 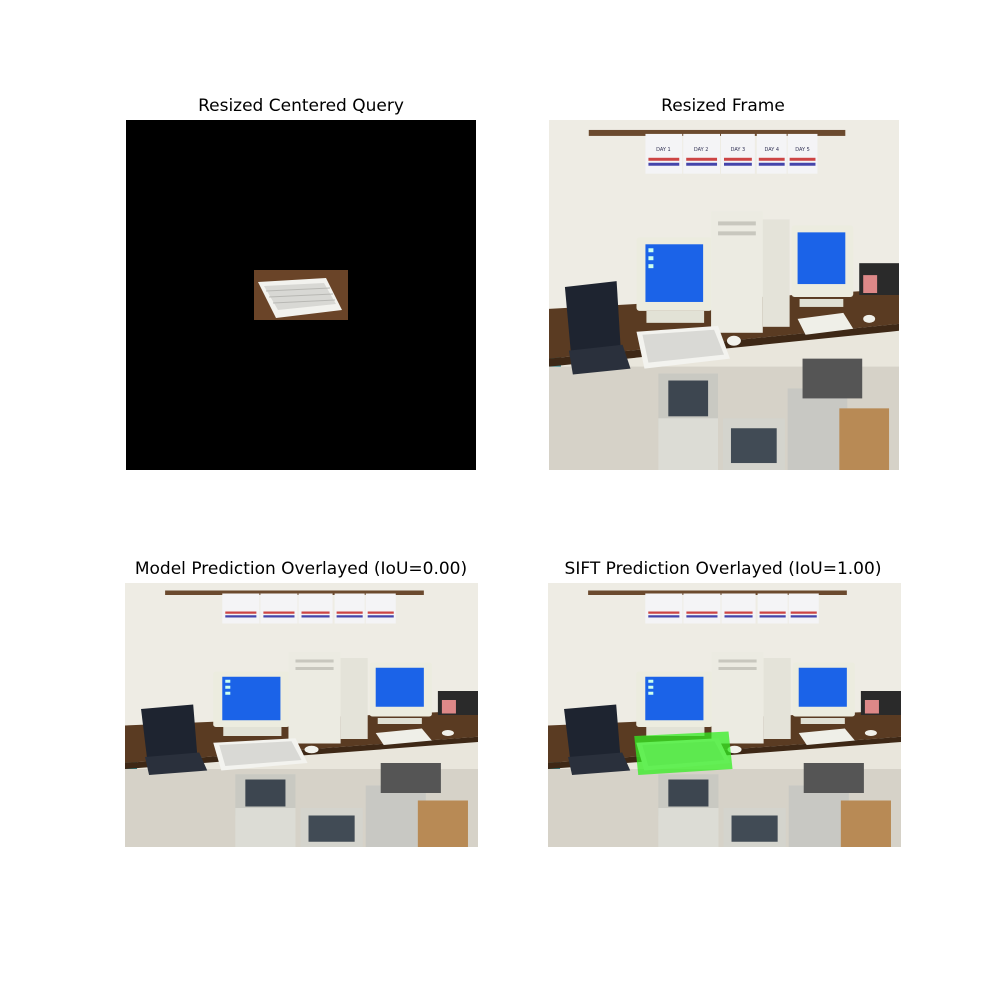 What do you see at coordinates (723, 106) in the screenshot?
I see `frame-panel-title: Resized Frame` at bounding box center [723, 106].